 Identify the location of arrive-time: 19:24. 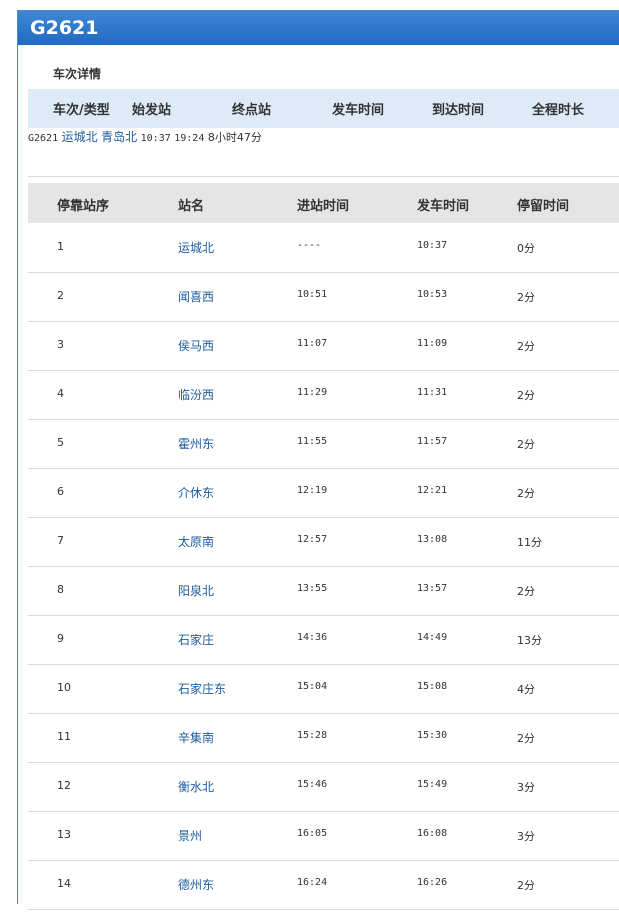
(189, 138).